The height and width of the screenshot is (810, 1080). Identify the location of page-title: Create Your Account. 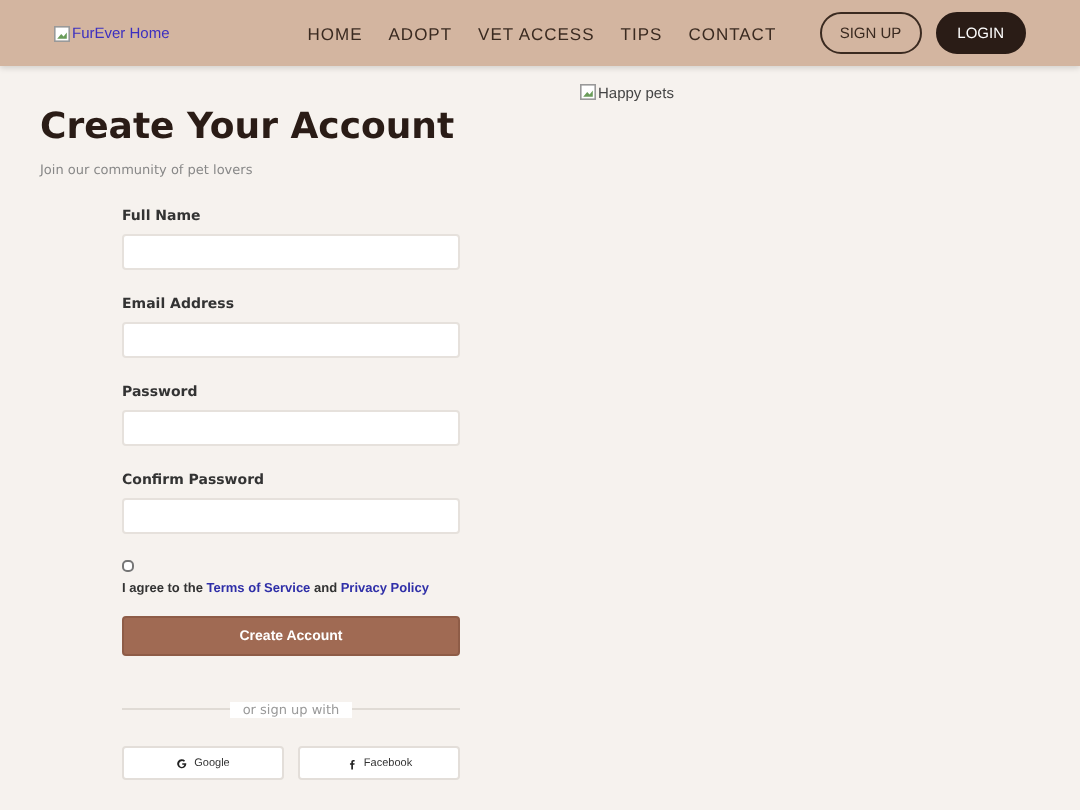
(248, 127).